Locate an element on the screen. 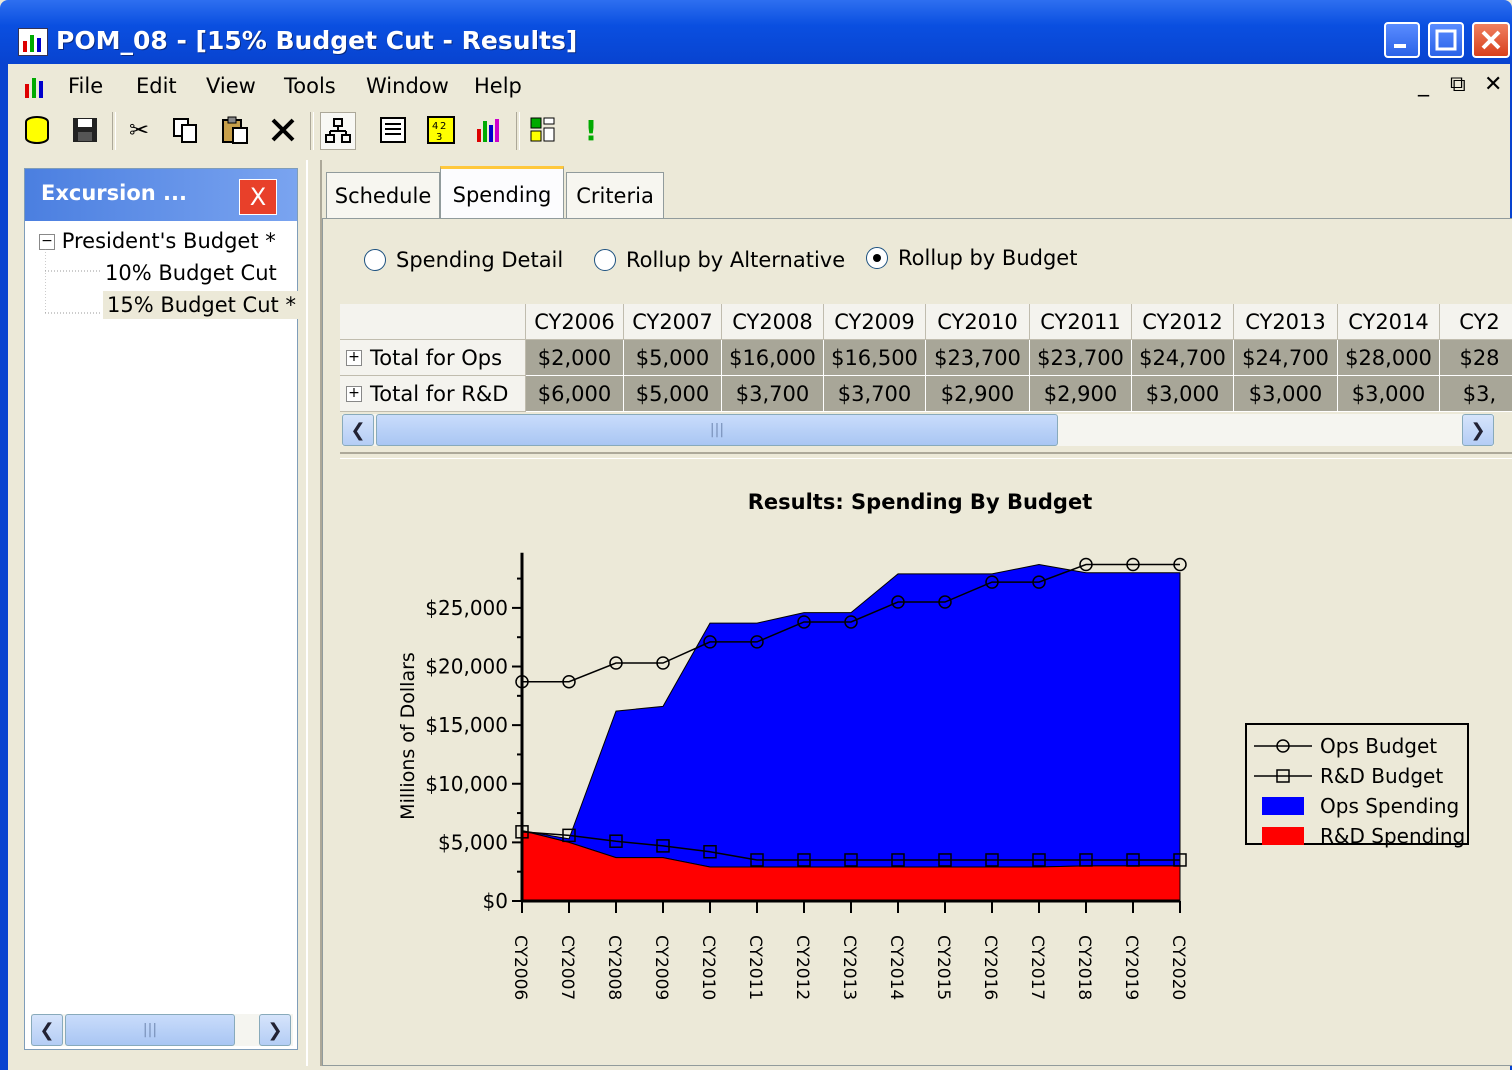  save-icon is located at coordinates (85, 130).